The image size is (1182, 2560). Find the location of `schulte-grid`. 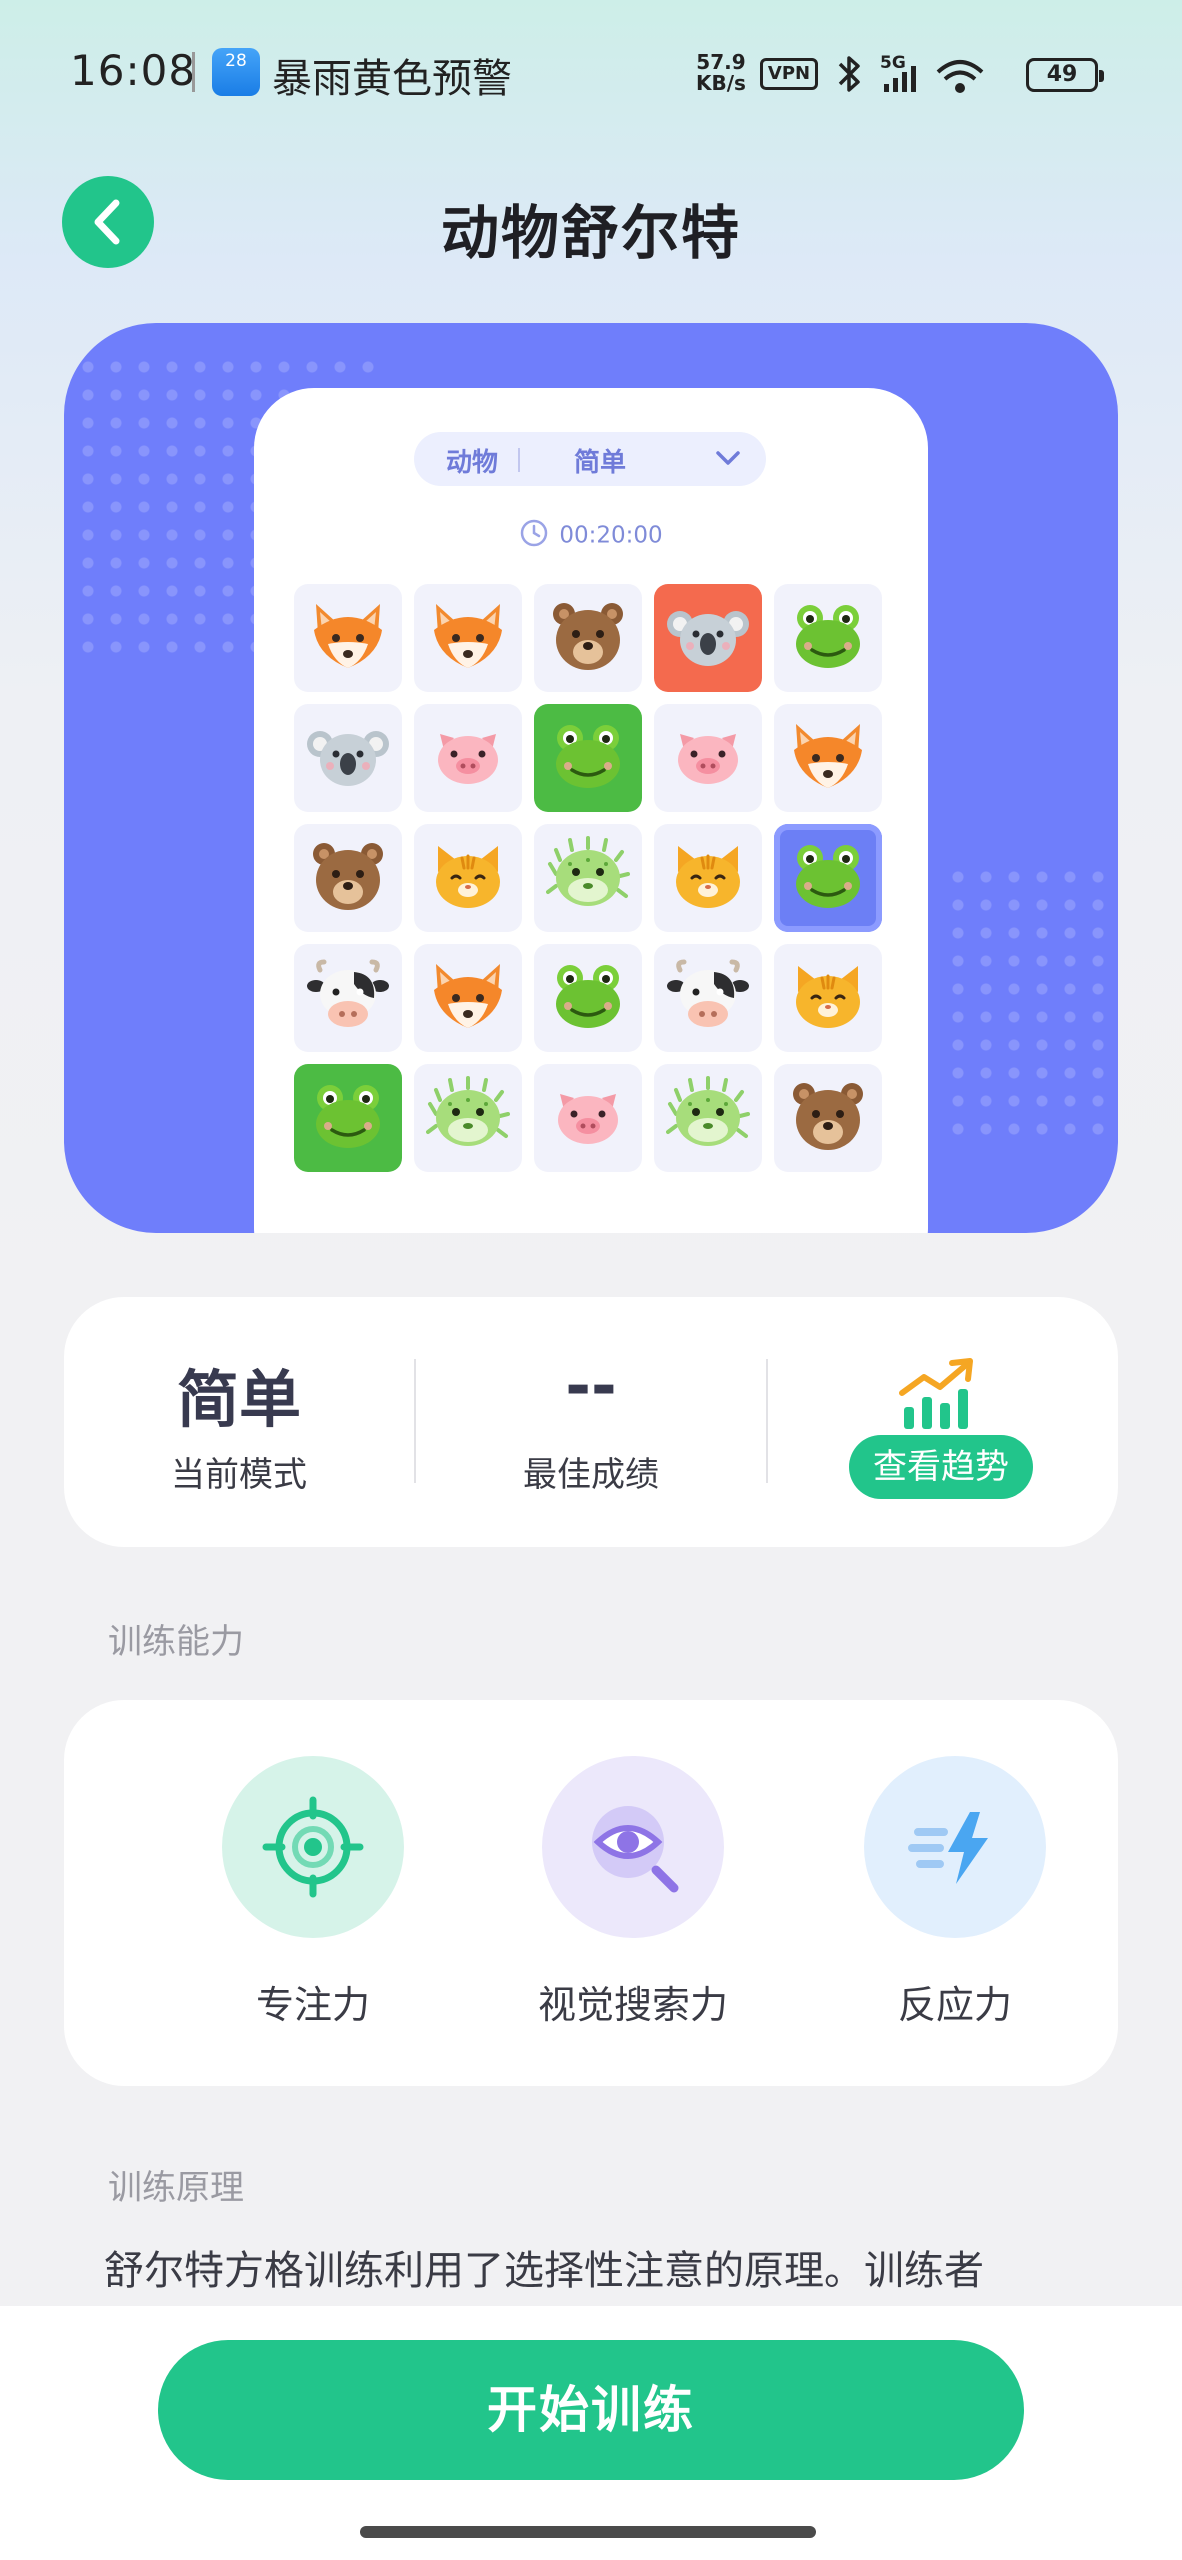

schulte-grid is located at coordinates (594, 878).